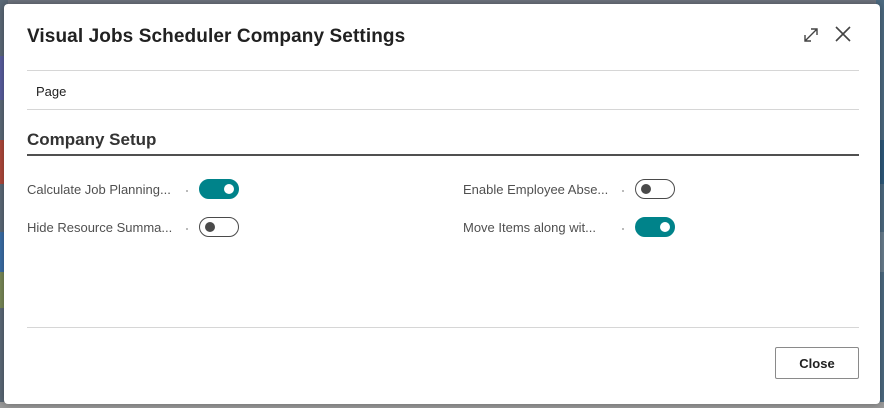 The image size is (884, 408). What do you see at coordinates (51, 91) in the screenshot?
I see `action-page-menu: Page` at bounding box center [51, 91].